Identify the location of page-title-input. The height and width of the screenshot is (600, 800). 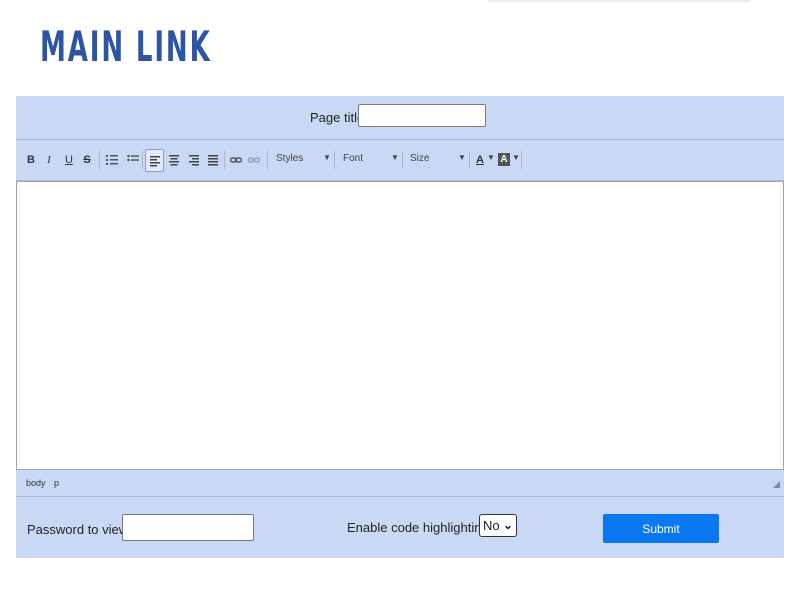
(422, 115).